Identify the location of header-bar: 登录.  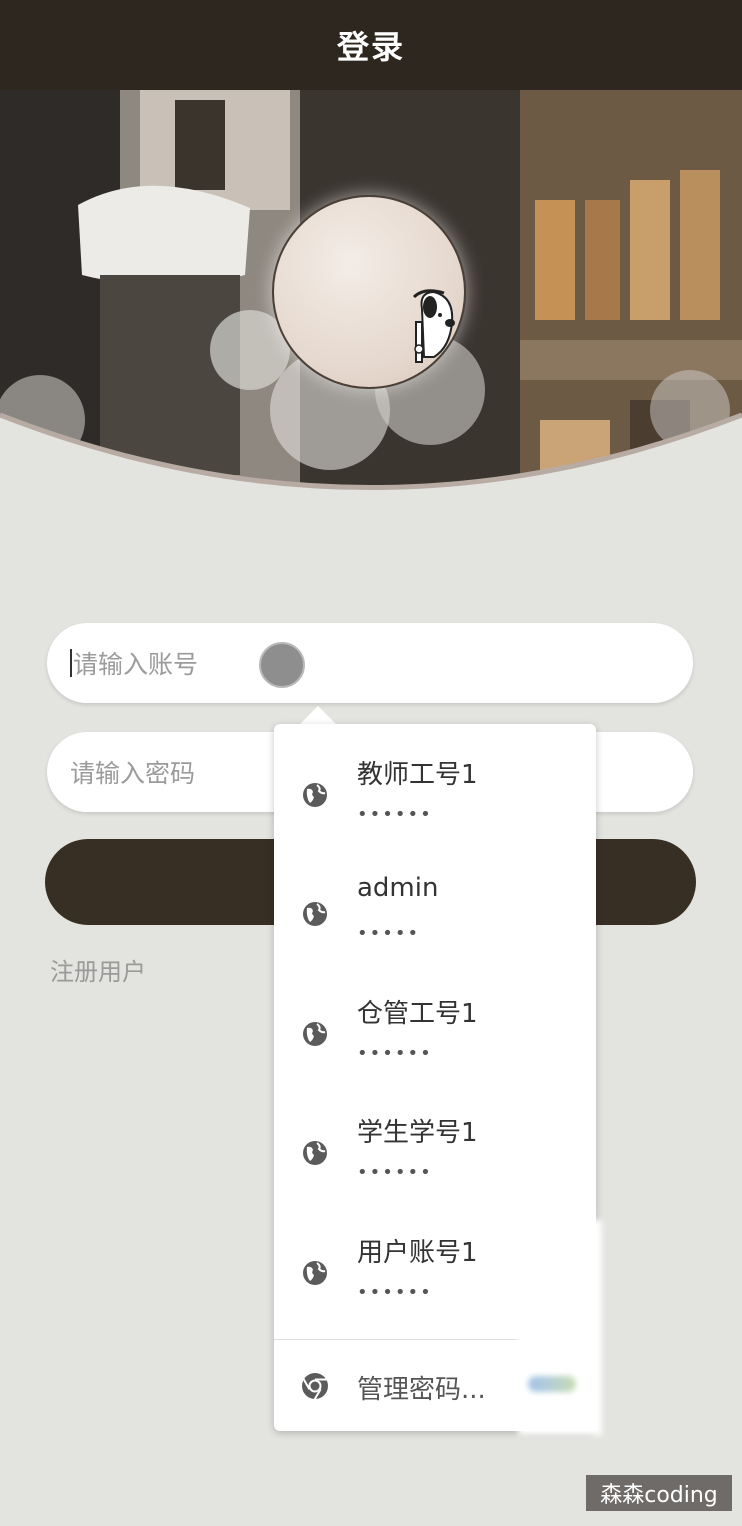
(371, 45).